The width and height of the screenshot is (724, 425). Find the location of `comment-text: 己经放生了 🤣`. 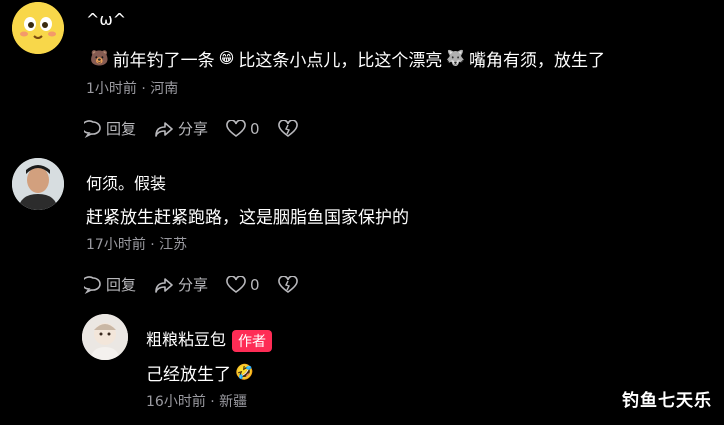

comment-text: 己经放生了 🤣 is located at coordinates (200, 374).